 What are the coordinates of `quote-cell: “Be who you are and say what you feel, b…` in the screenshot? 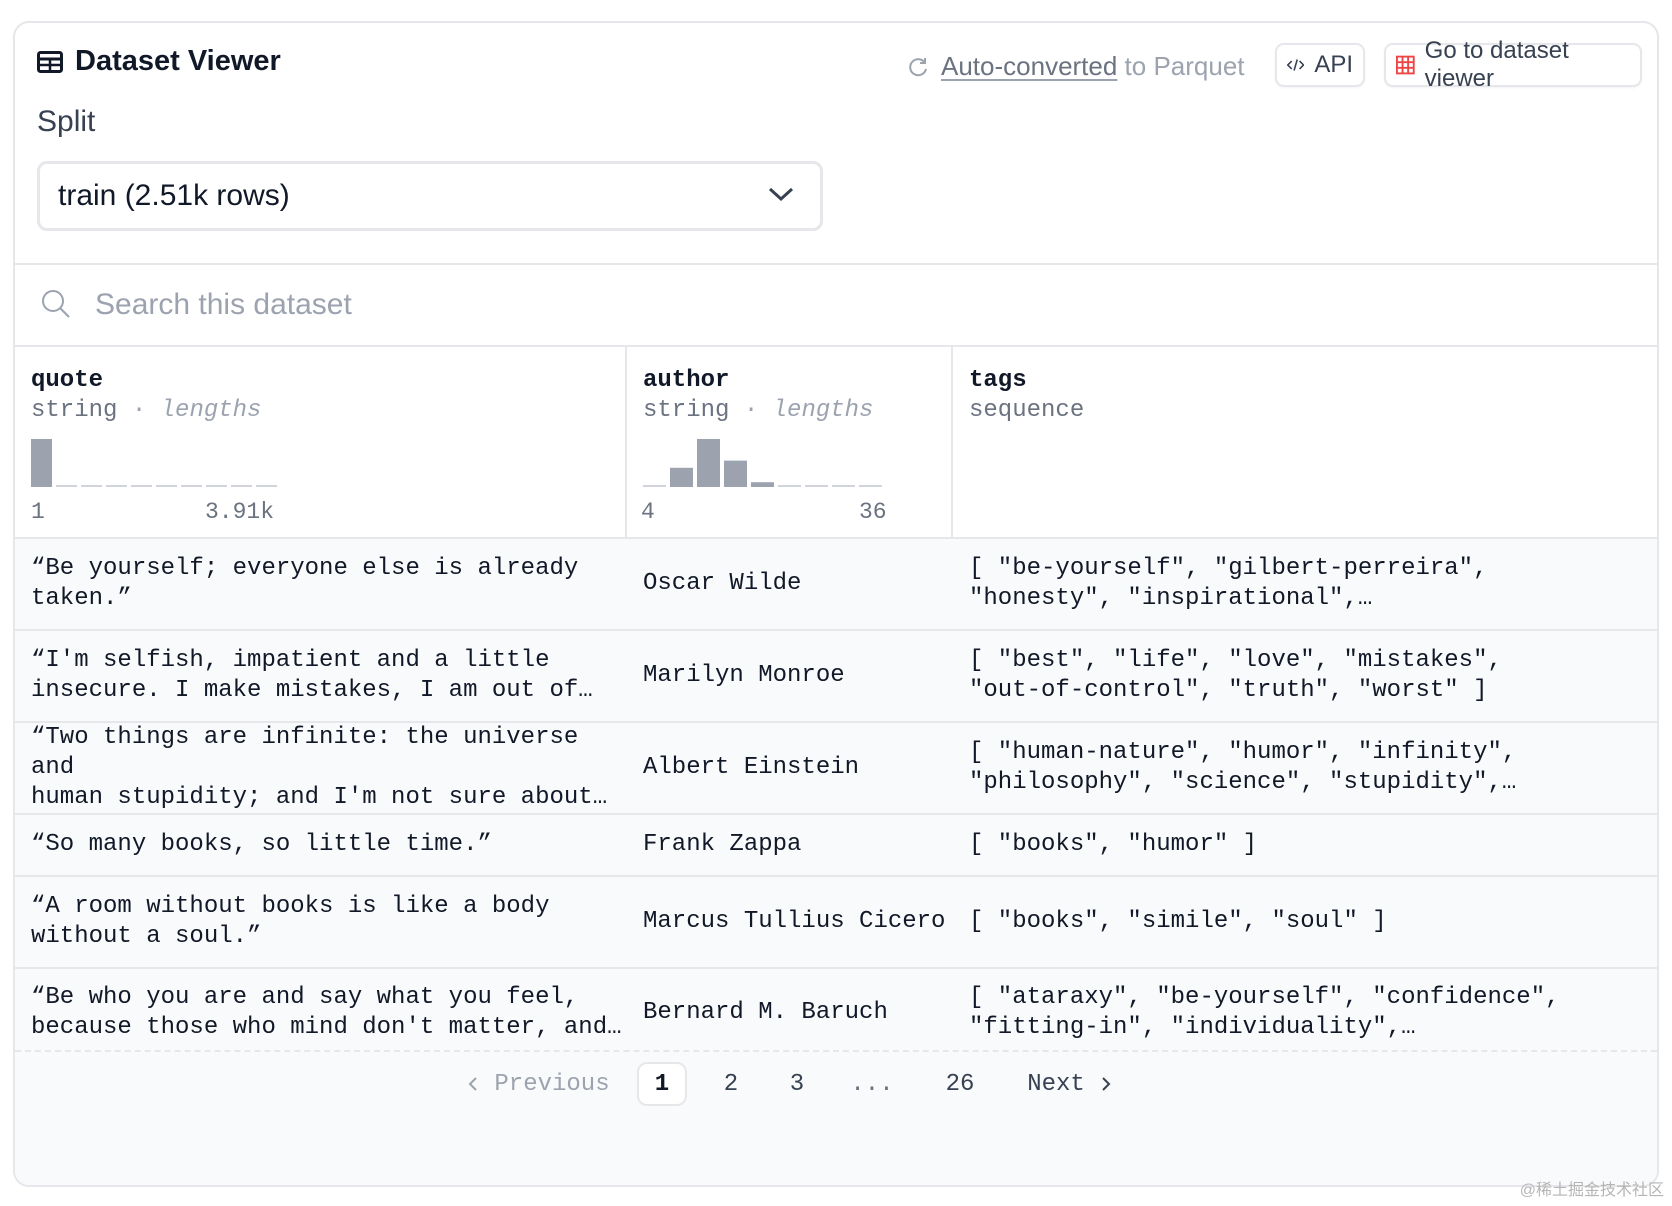 It's located at (320, 1013).